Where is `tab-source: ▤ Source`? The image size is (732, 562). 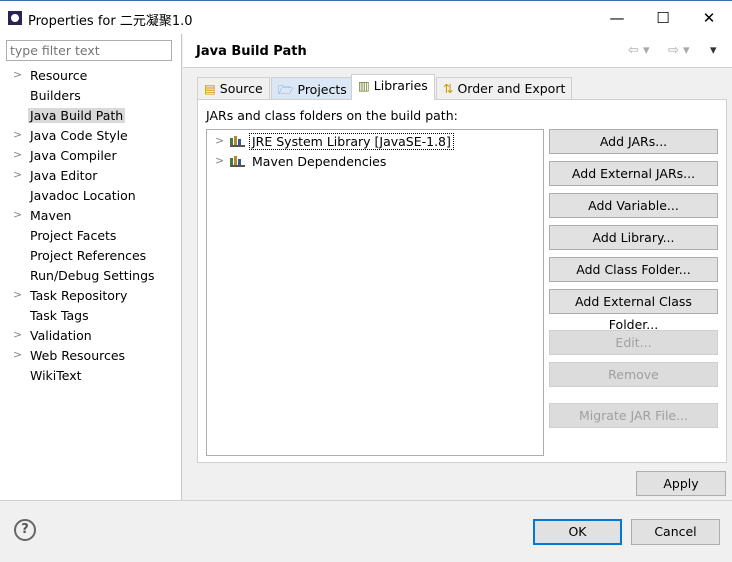
tab-source: ▤ Source is located at coordinates (233, 88).